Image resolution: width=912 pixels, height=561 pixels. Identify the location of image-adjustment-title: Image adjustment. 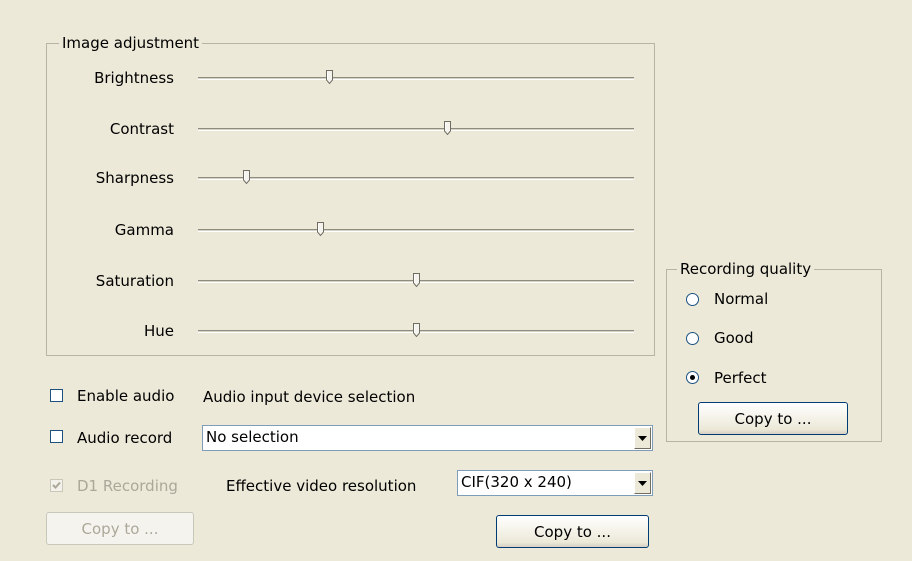
(131, 43).